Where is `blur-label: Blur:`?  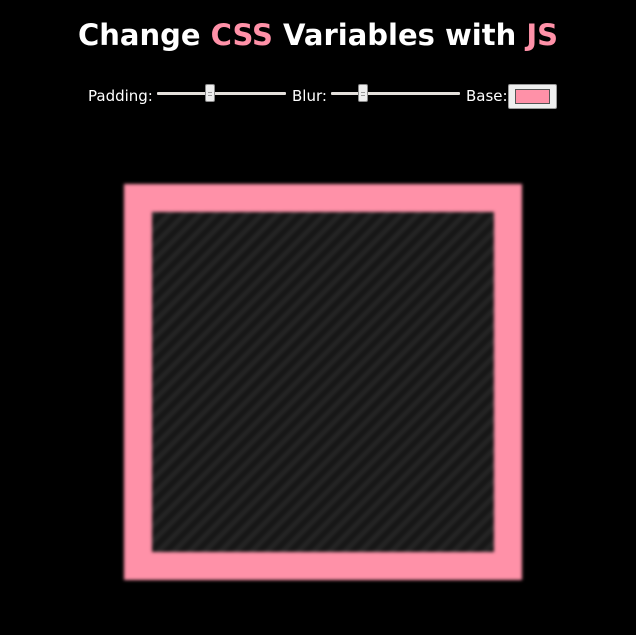 blur-label: Blur: is located at coordinates (309, 96).